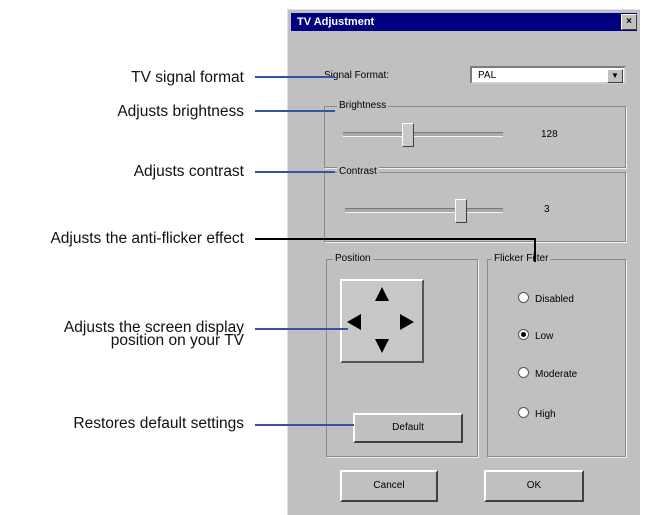 This screenshot has height=515, width=650. What do you see at coordinates (354, 322) in the screenshot?
I see `arrow-left-icon` at bounding box center [354, 322].